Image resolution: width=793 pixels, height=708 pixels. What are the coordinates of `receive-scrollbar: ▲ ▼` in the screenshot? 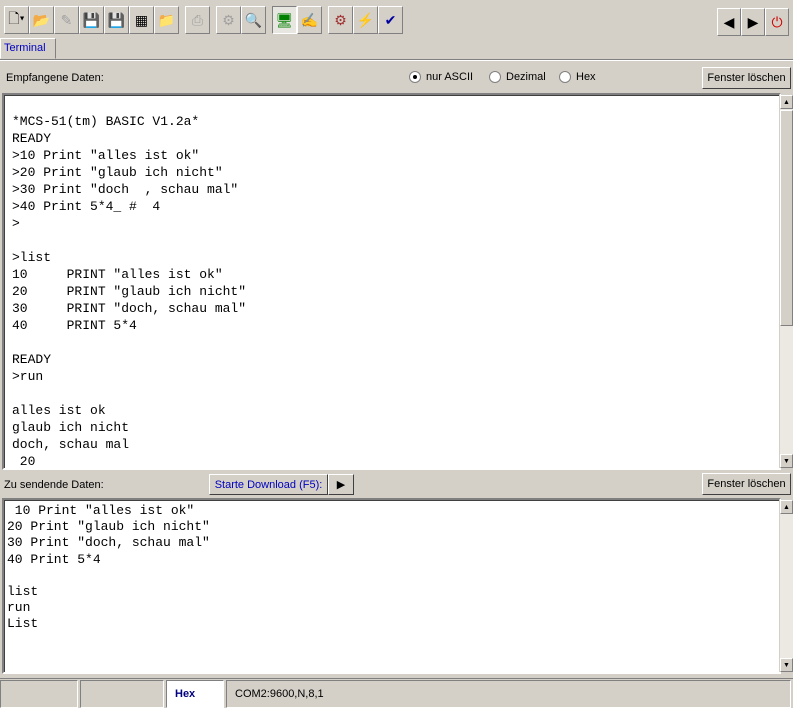 It's located at (786, 281).